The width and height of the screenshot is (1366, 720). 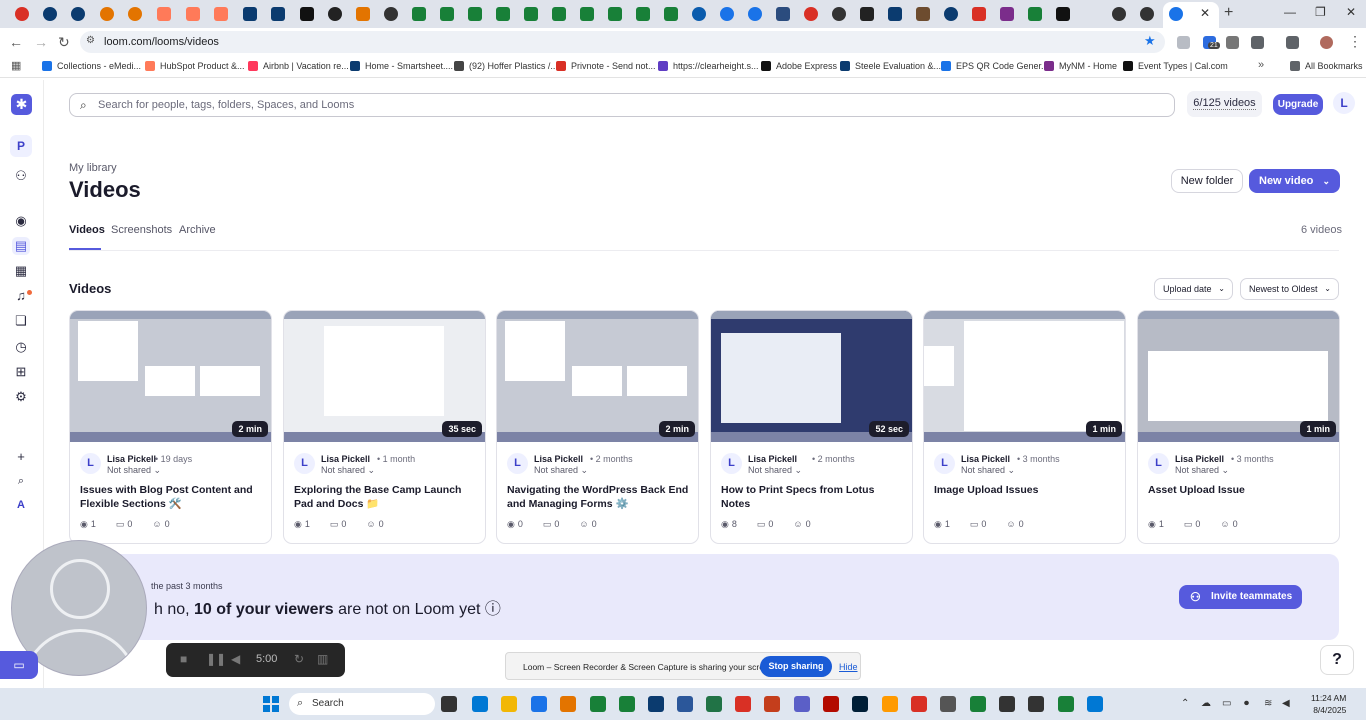 What do you see at coordinates (1150, 41) in the screenshot?
I see `bookmark-star-icon: ★` at bounding box center [1150, 41].